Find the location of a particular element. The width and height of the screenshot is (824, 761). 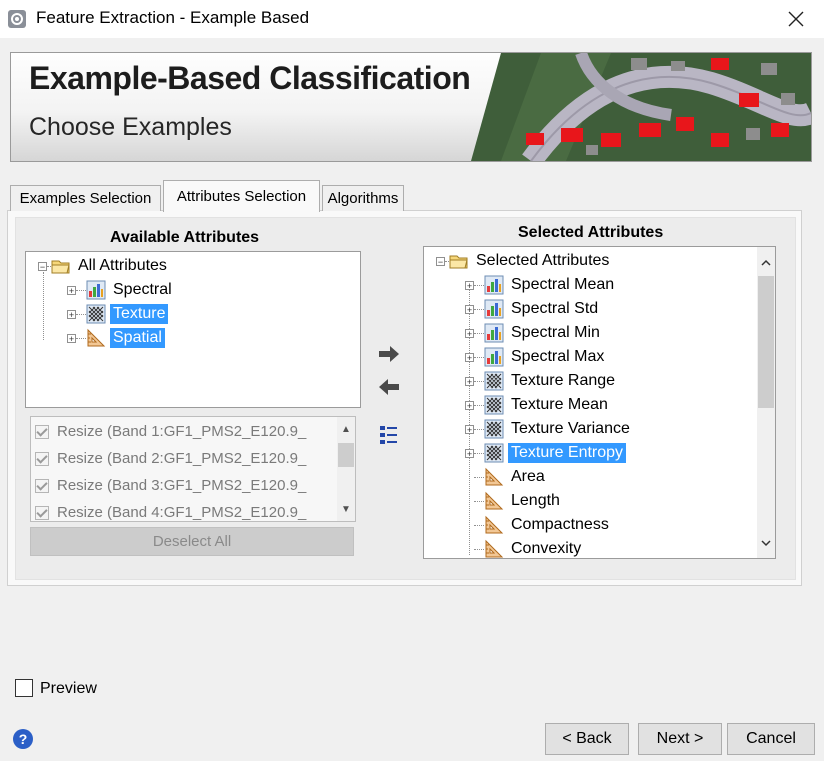

list-item: Resize (Band 4:GF1_PMS2_E120.9_ is located at coordinates (170, 510).